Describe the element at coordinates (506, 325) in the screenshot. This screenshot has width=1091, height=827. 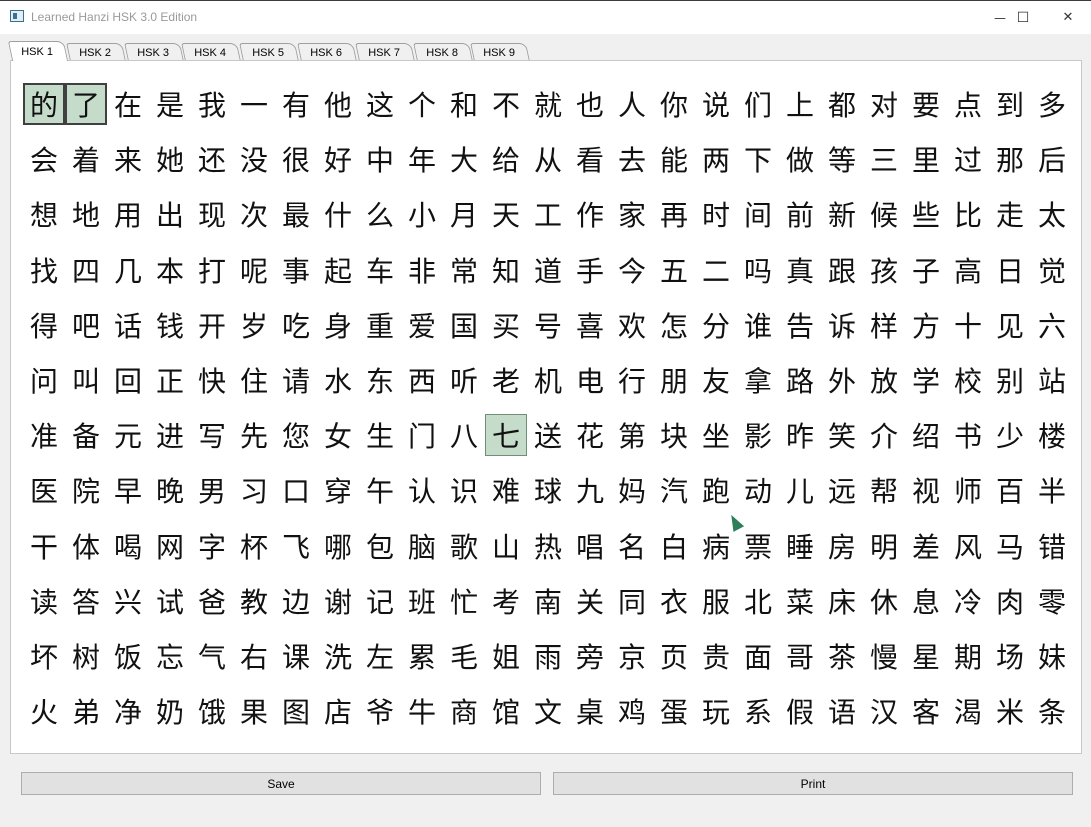
I see `hanzi-cell: 买` at that location.